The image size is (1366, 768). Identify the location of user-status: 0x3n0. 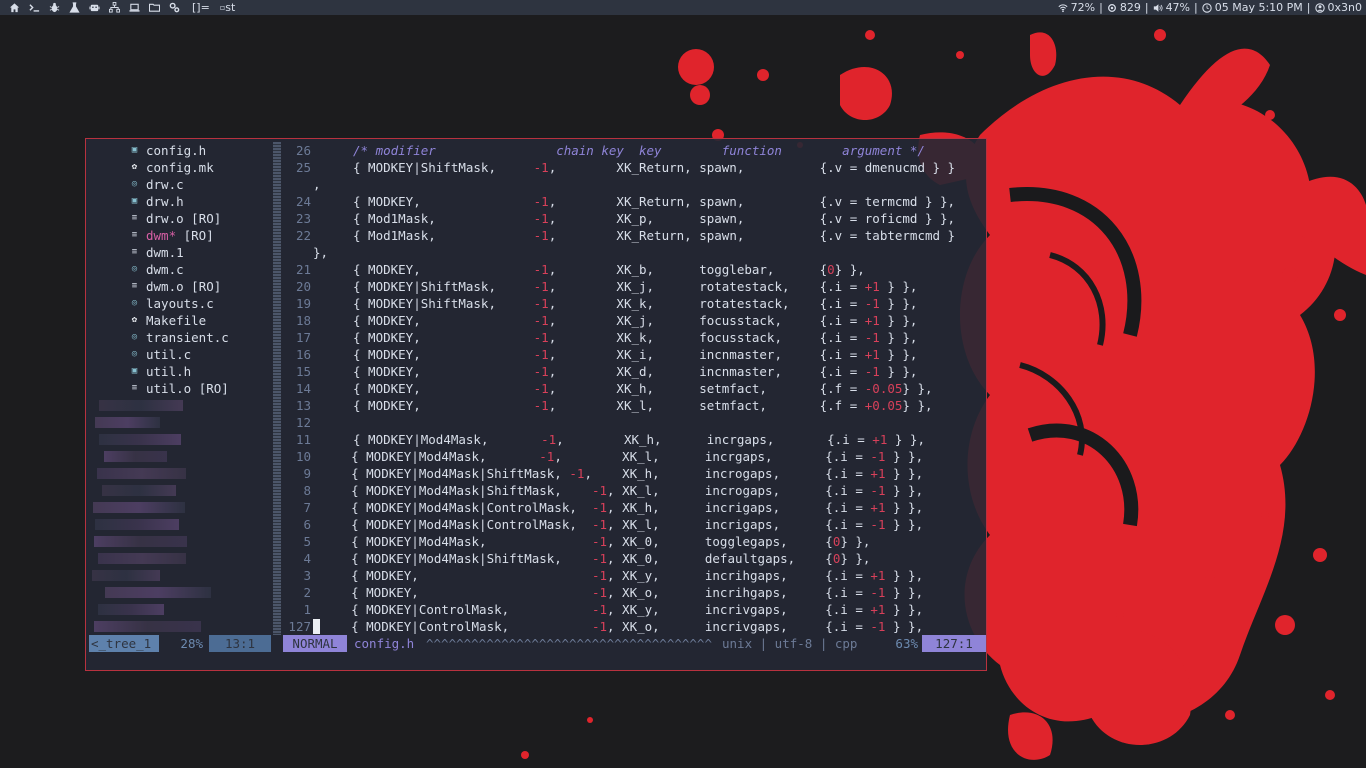
(1338, 7).